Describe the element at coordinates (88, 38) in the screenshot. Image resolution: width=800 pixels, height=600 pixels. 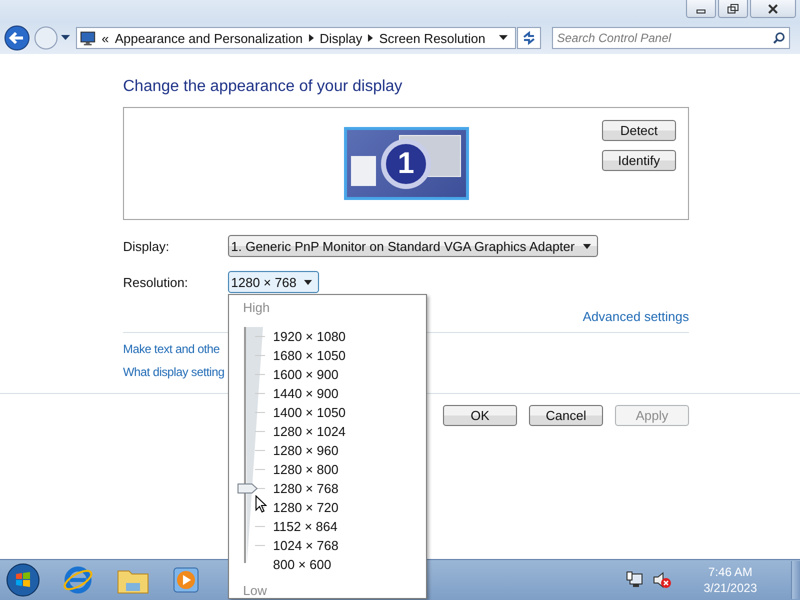
I see `monitor-icon` at that location.